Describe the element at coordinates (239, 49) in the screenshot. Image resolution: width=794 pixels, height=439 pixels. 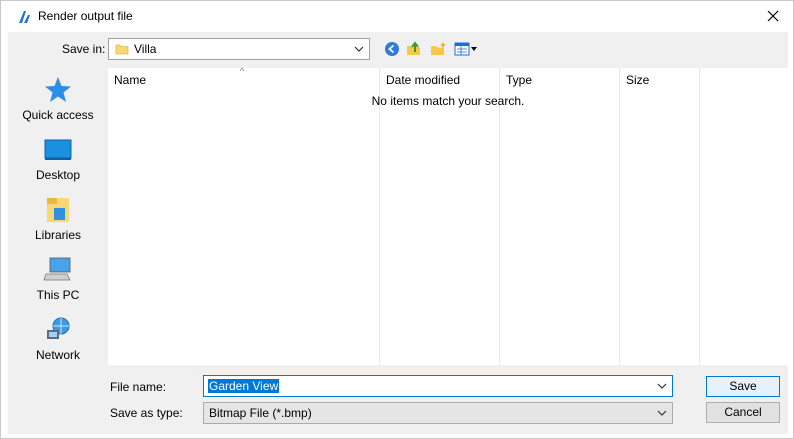
I see `save-in-dropdown: Villa` at that location.